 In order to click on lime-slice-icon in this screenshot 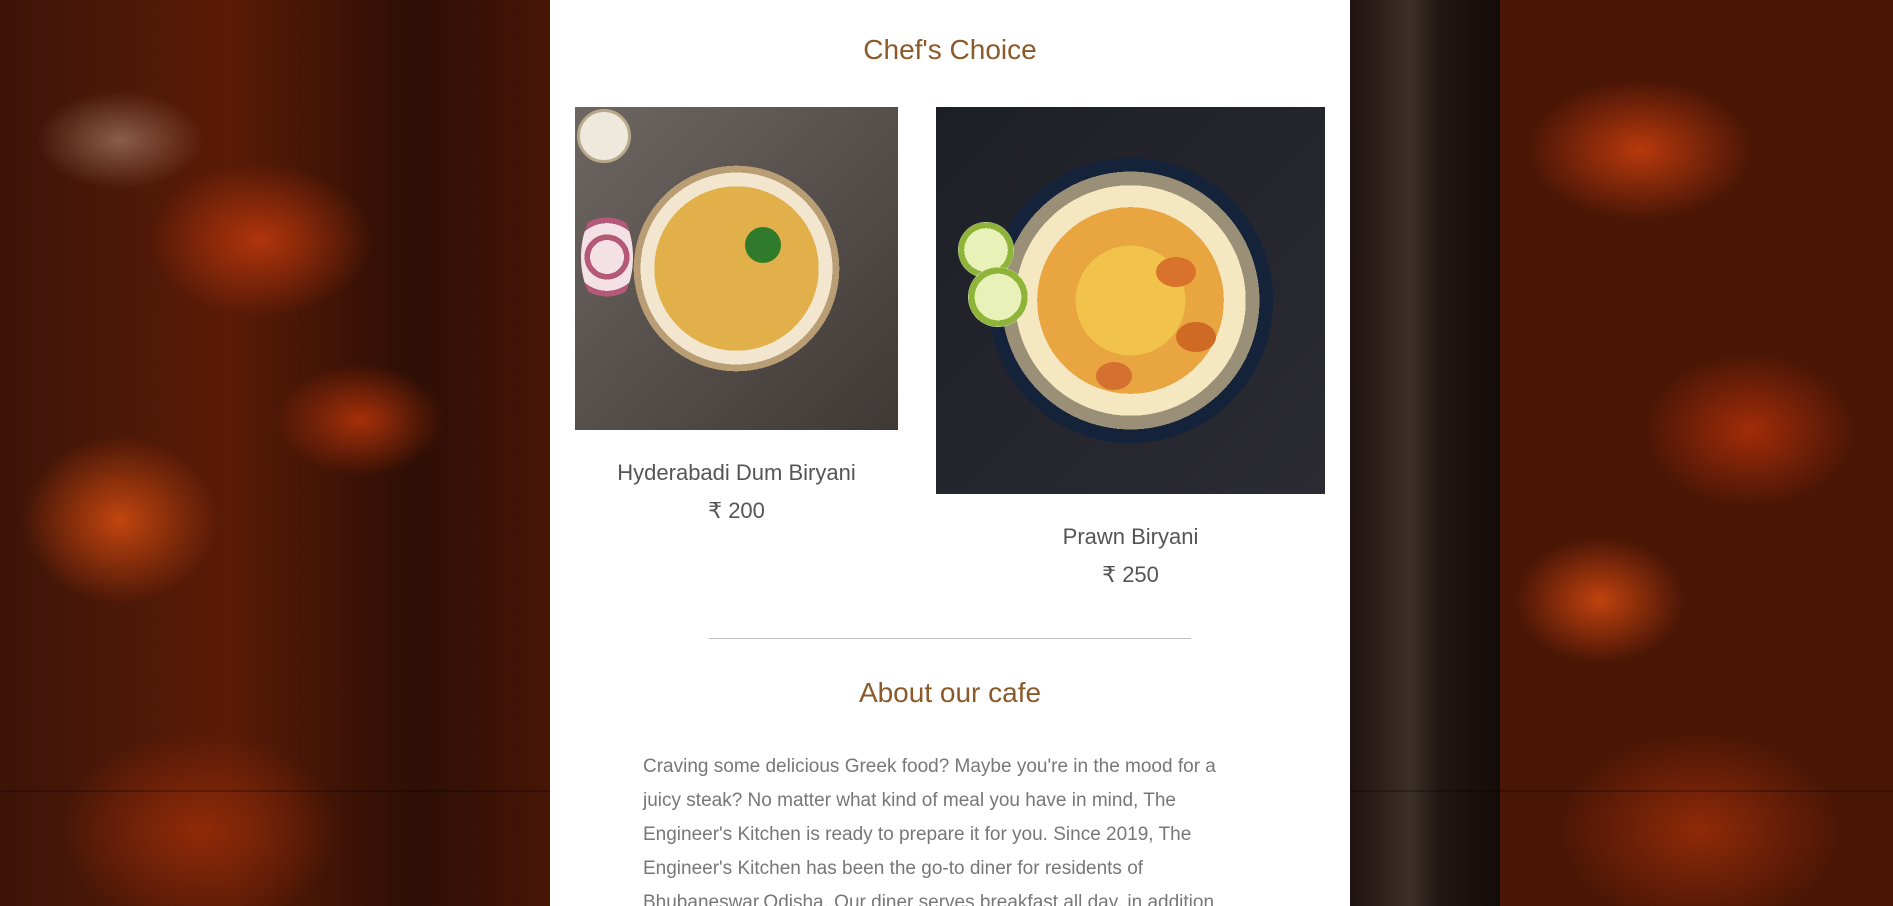, I will do `click(998, 297)`.